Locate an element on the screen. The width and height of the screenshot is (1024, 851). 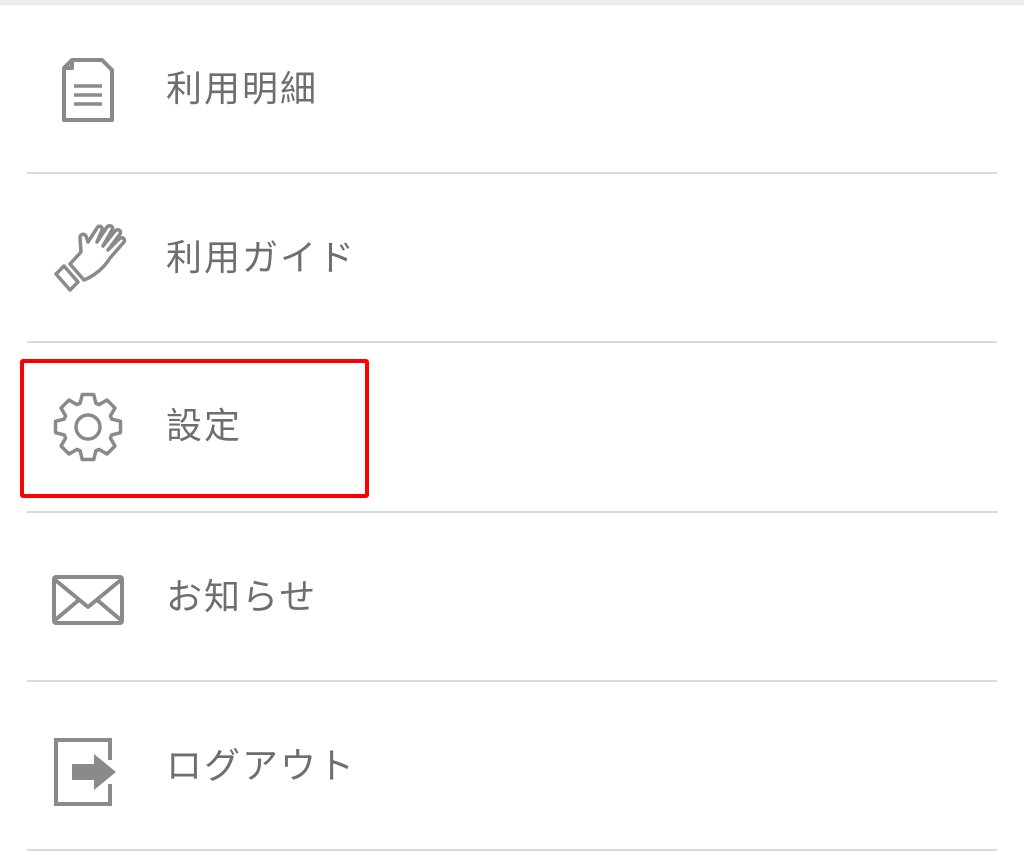
document-icon is located at coordinates (88, 90).